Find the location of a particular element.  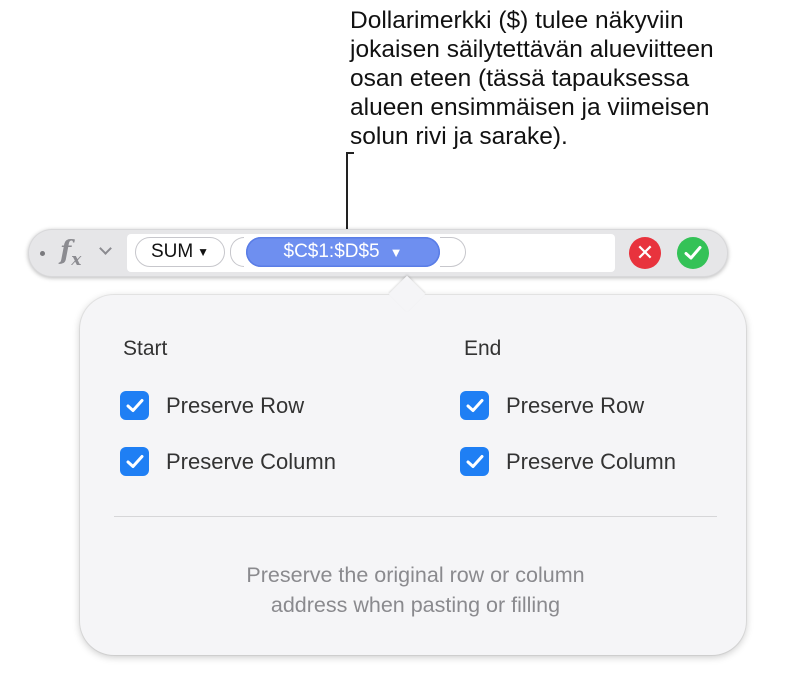

fx-label: f is located at coordinates (66, 251).